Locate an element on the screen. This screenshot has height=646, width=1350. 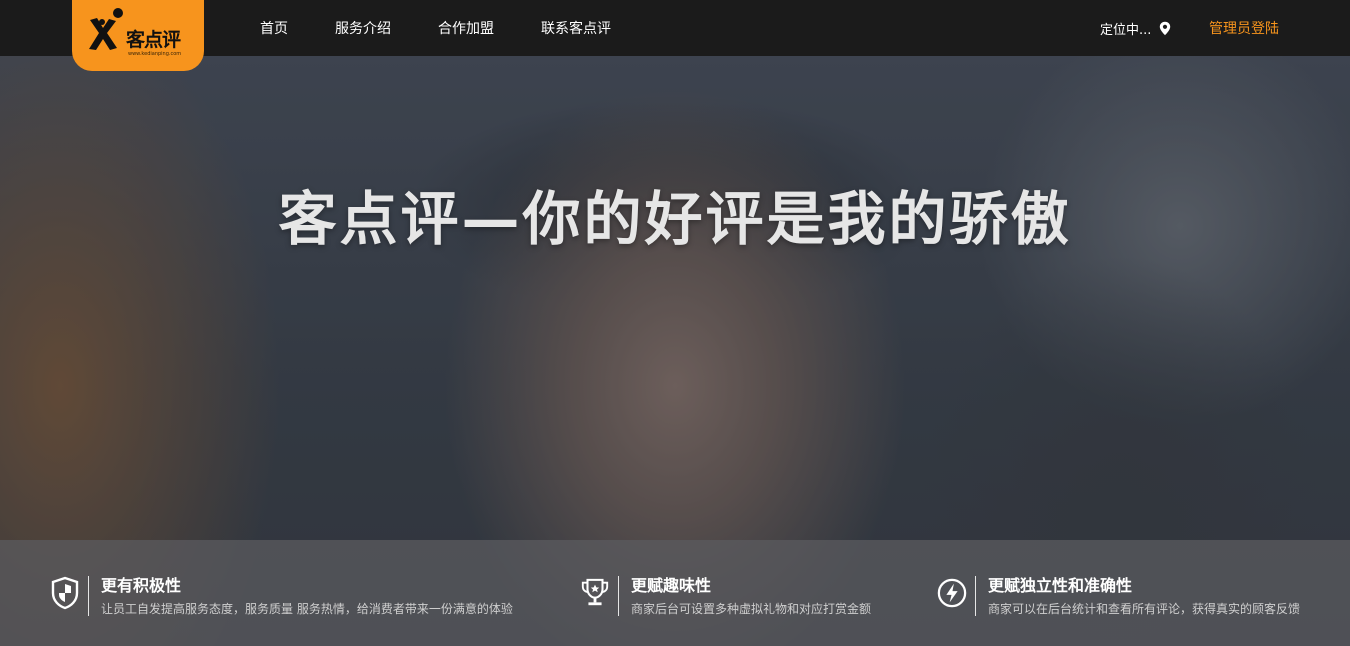
brand-logo: 客点评 www.kedianping.com is located at coordinates (138, 35).